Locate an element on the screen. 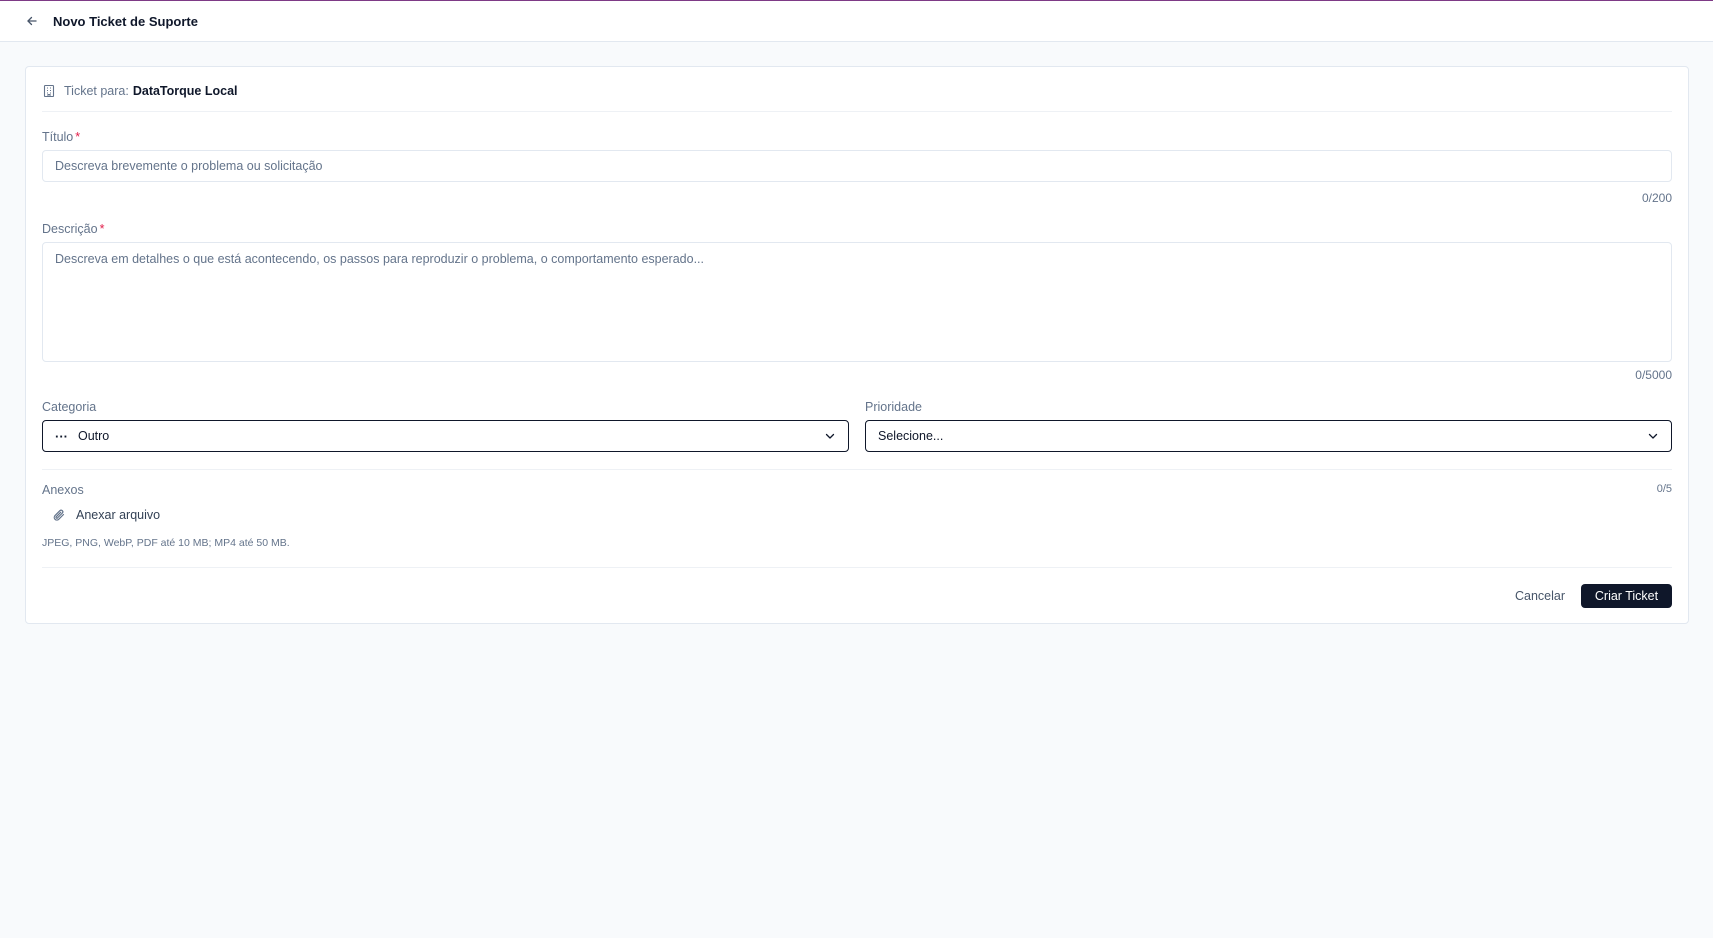 Image resolution: width=1713 pixels, height=938 pixels. title-label: Título * is located at coordinates (61, 137).